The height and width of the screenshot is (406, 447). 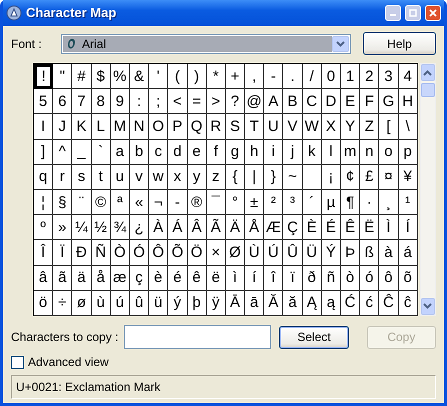 What do you see at coordinates (254, 152) in the screenshot?
I see `character-cell: h` at bounding box center [254, 152].